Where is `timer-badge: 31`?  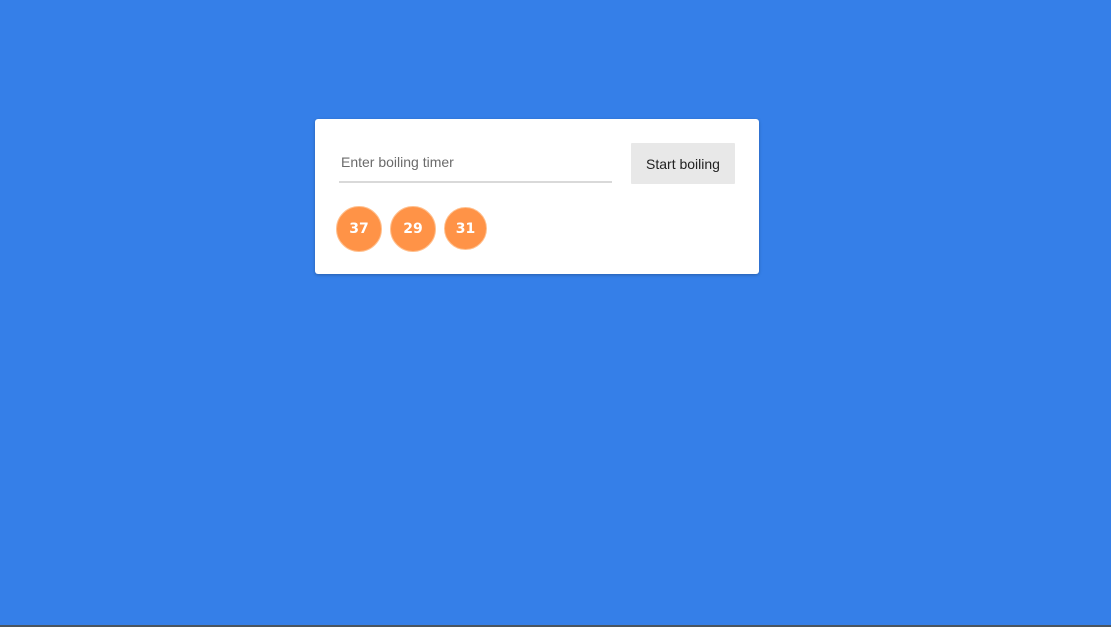 timer-badge: 31 is located at coordinates (465, 228).